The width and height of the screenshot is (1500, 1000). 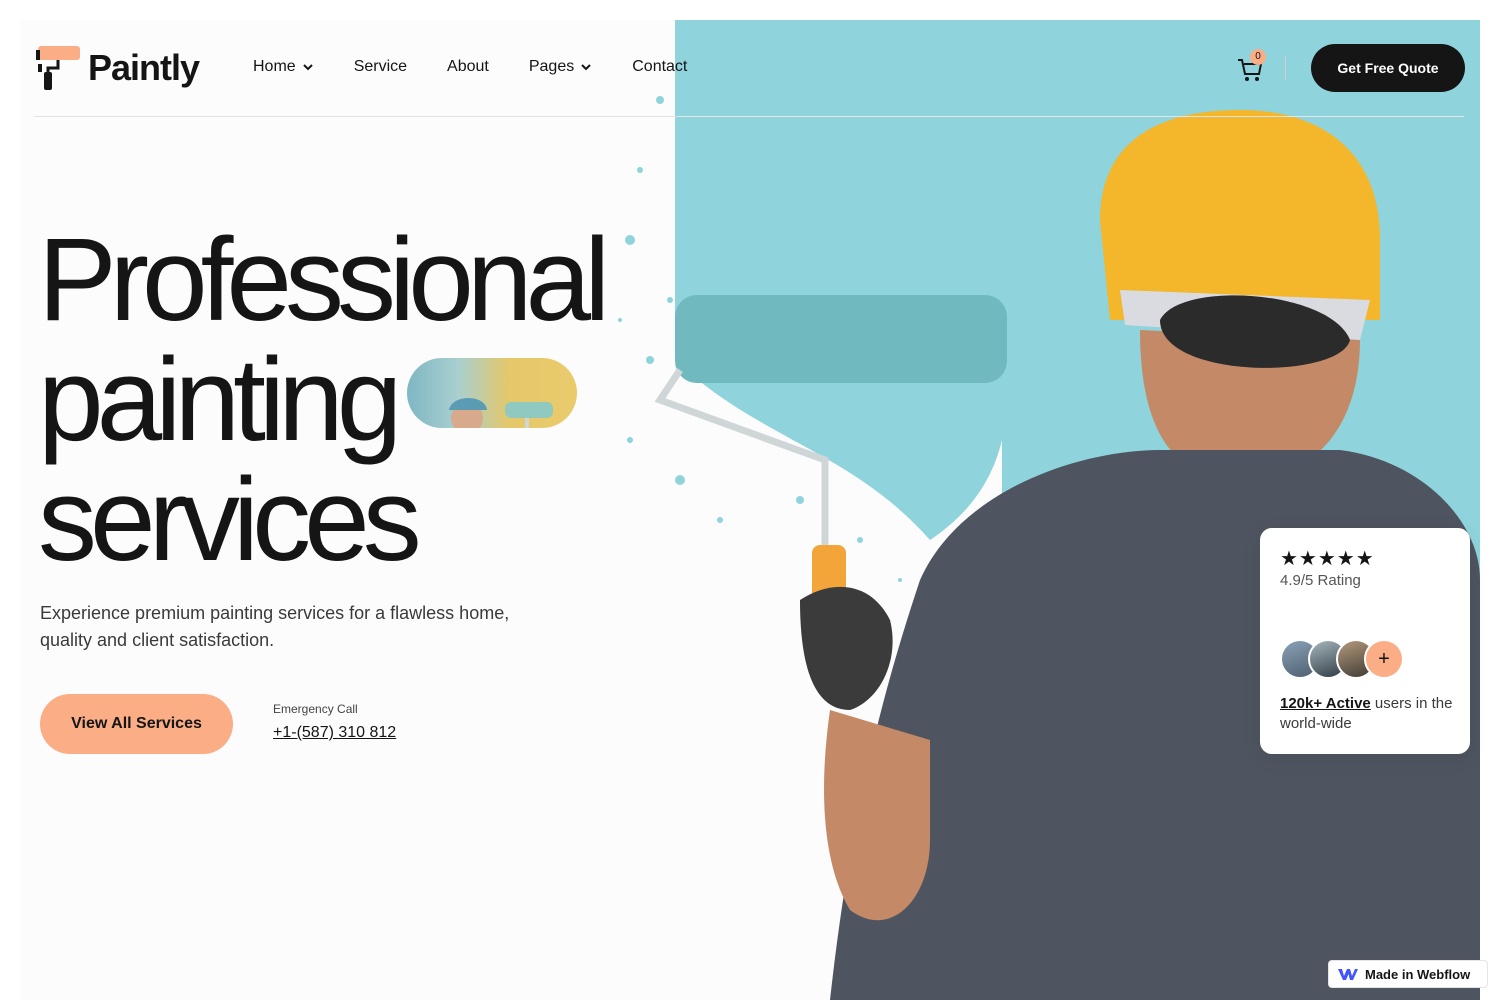 I want to click on rating-value: 4.9/5 Rating, so click(x=1320, y=580).